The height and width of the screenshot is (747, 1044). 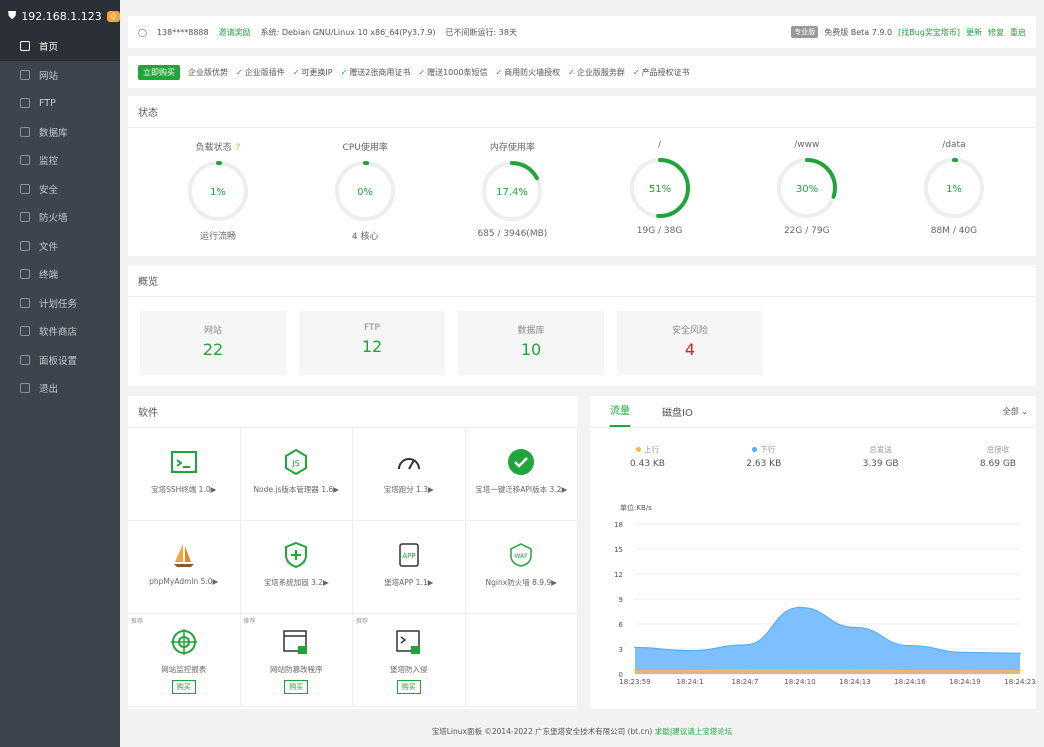 I want to click on sidebar-item-files: 文件, so click(x=60, y=246).